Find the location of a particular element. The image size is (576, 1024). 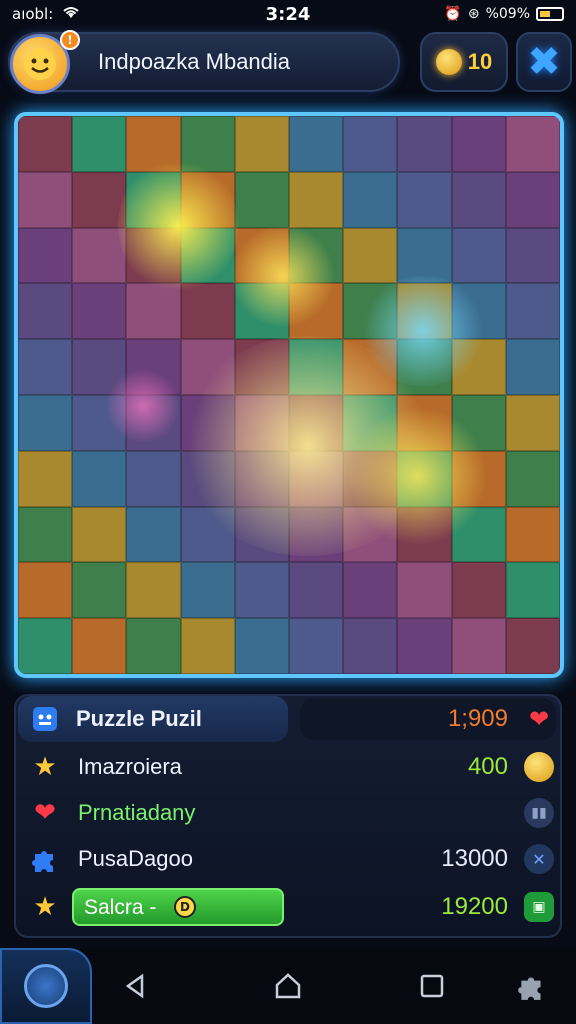

pause-icon: ▮▮ is located at coordinates (539, 813).